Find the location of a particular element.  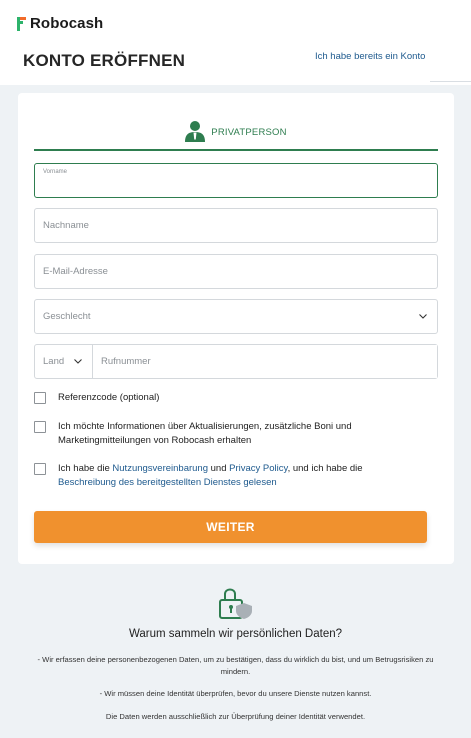

terms-and: und is located at coordinates (219, 468).